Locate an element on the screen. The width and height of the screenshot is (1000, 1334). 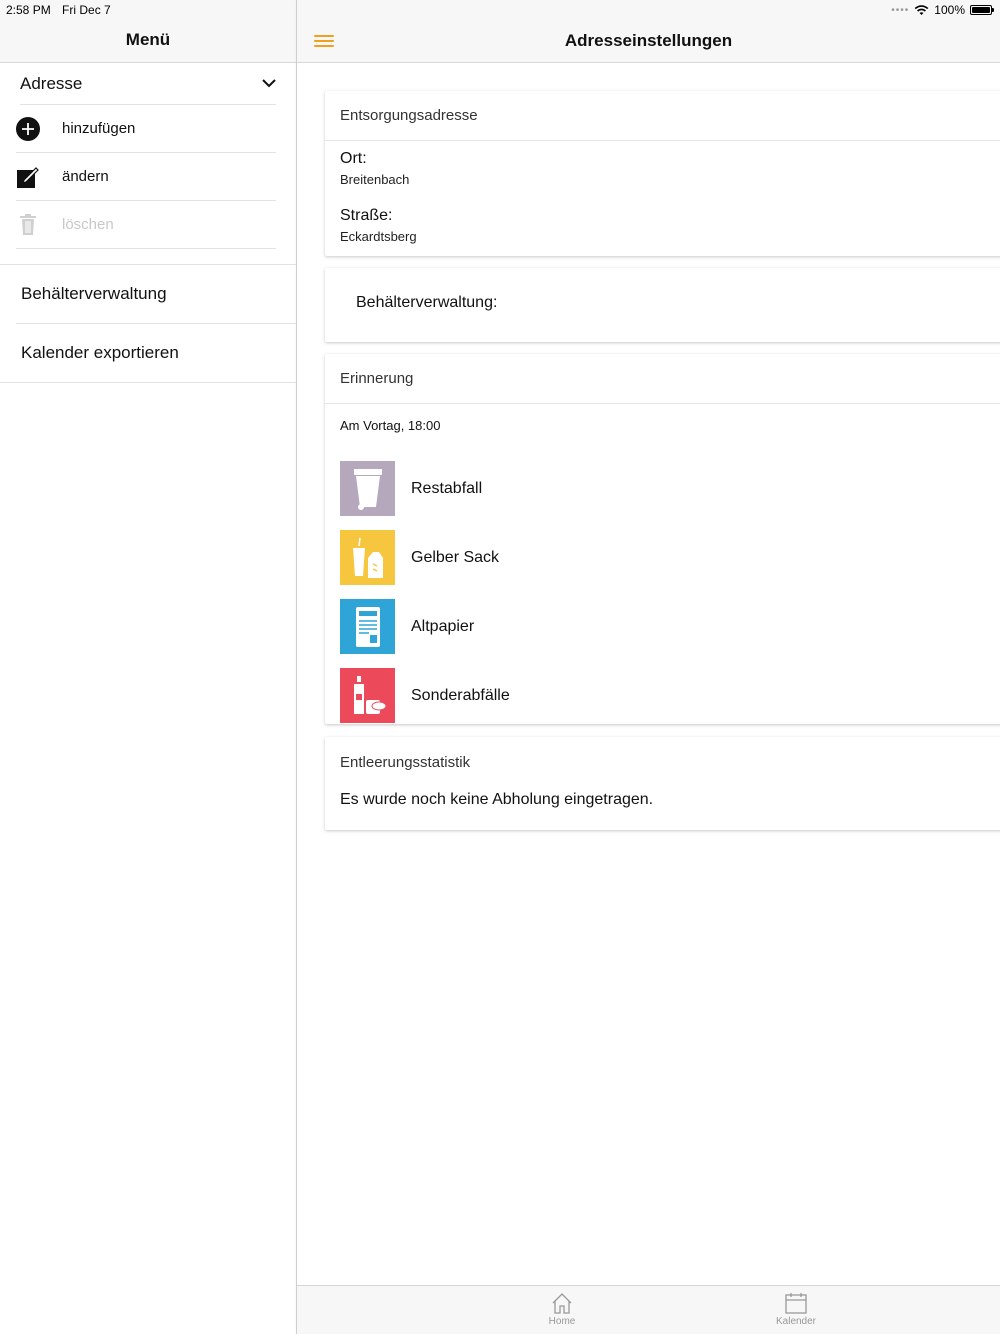
container-management-card: Behälterverwaltung: is located at coordinates (662, 305).